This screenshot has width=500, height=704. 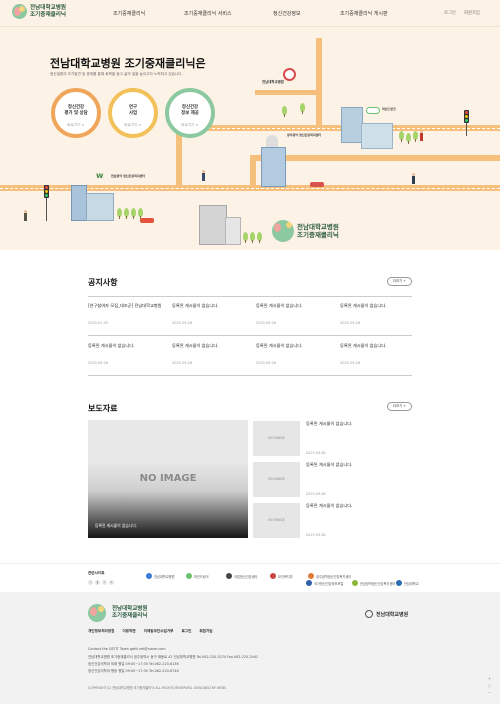 What do you see at coordinates (103, 408) in the screenshot?
I see `press-title: 보도자료` at bounding box center [103, 408].